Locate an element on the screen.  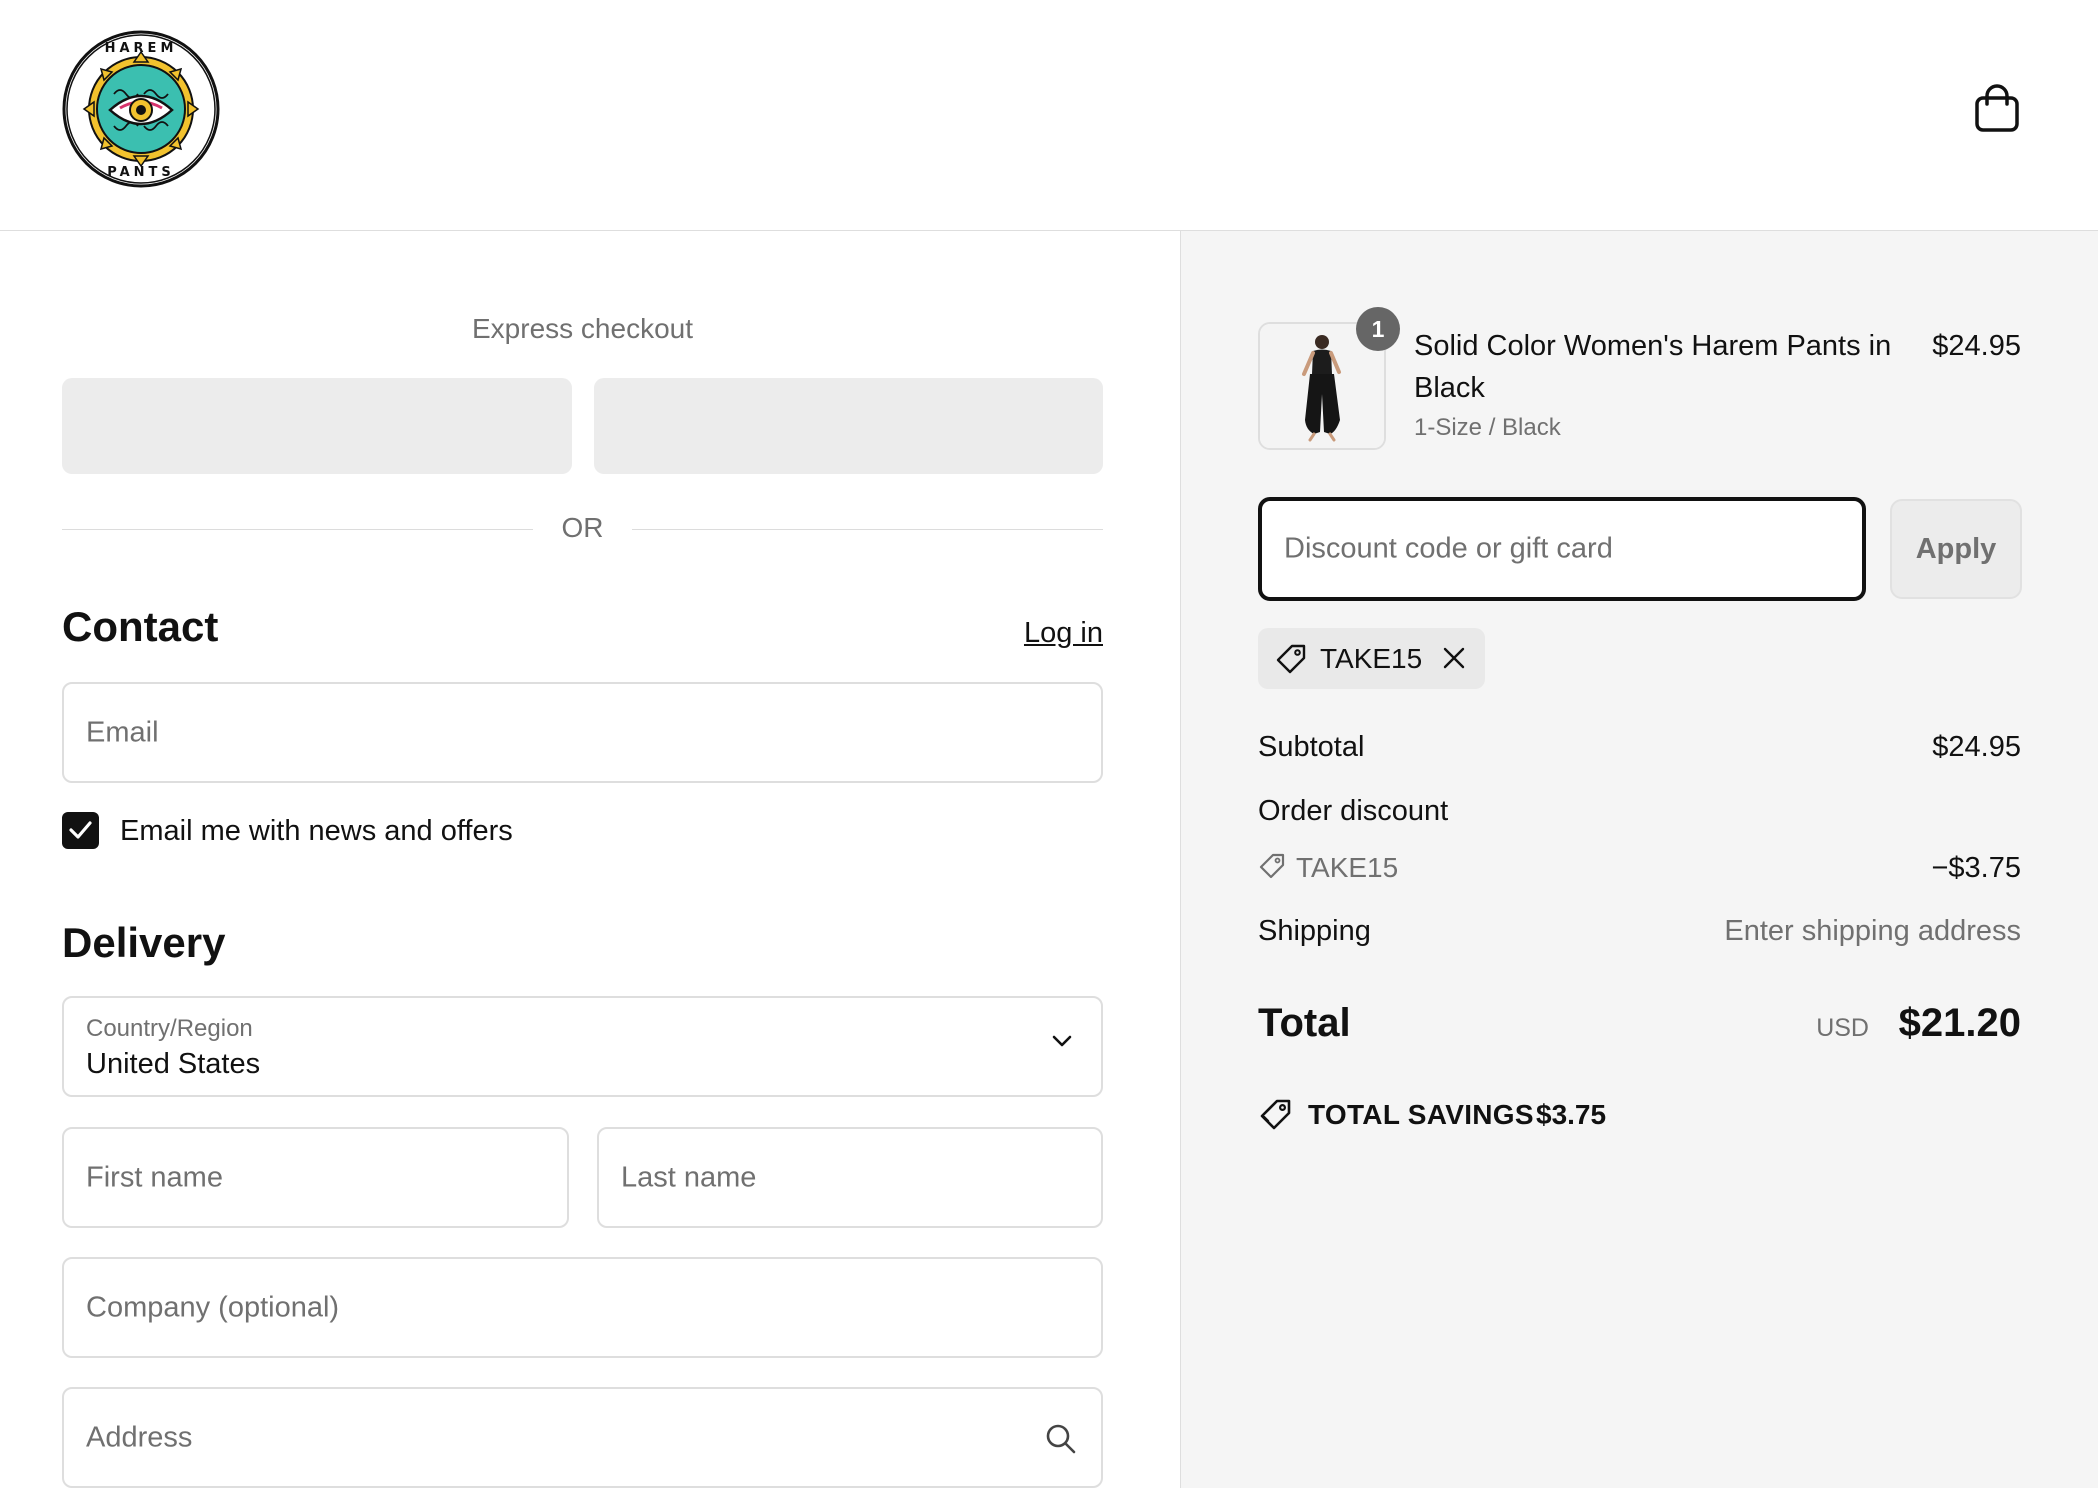
or-divider-text: OR is located at coordinates (582, 527).